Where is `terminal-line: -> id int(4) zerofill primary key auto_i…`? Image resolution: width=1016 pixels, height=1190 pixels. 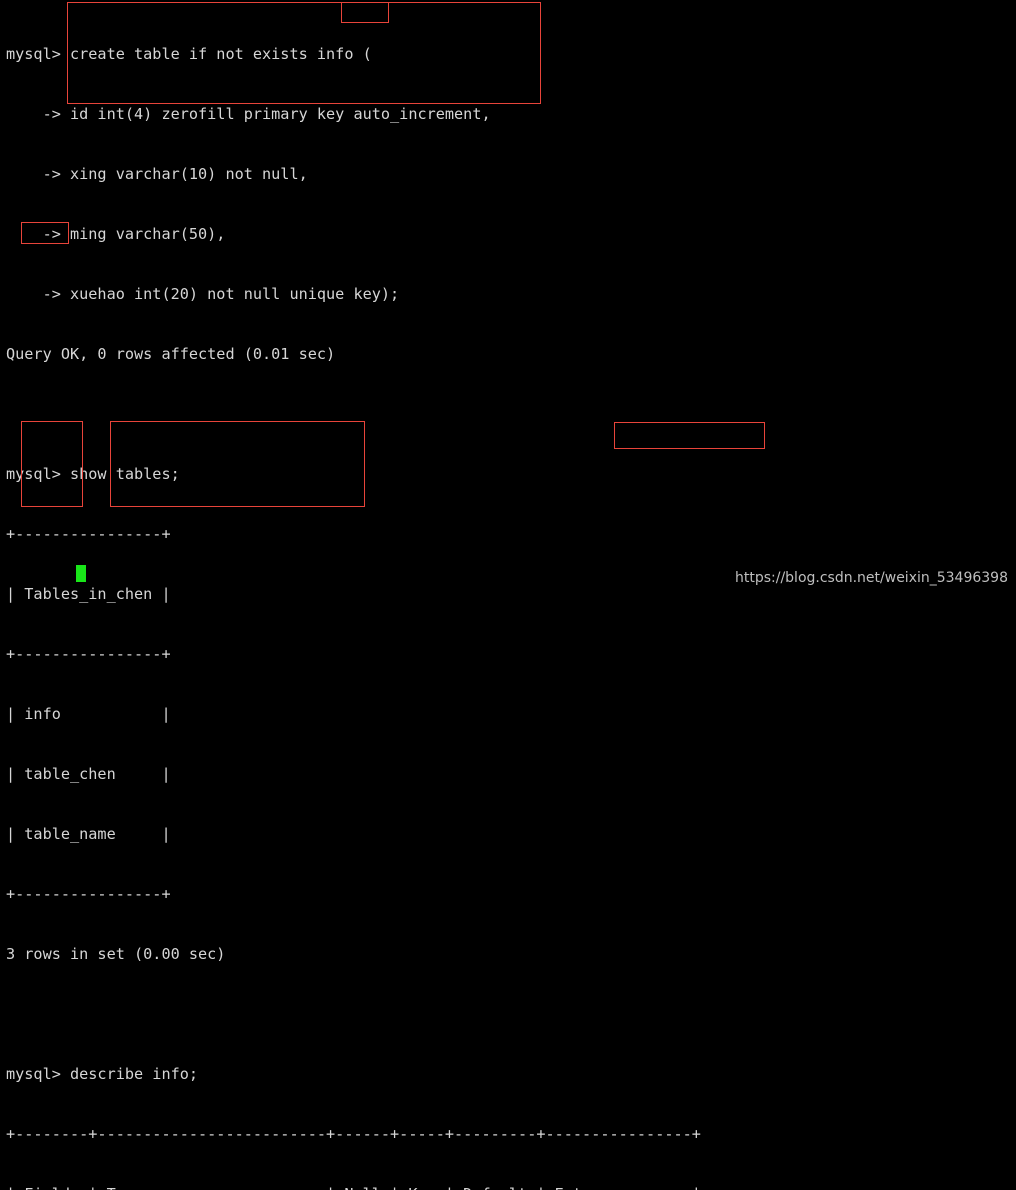
terminal-line: -> id int(4) zerofill primary key auto_i… is located at coordinates (248, 114).